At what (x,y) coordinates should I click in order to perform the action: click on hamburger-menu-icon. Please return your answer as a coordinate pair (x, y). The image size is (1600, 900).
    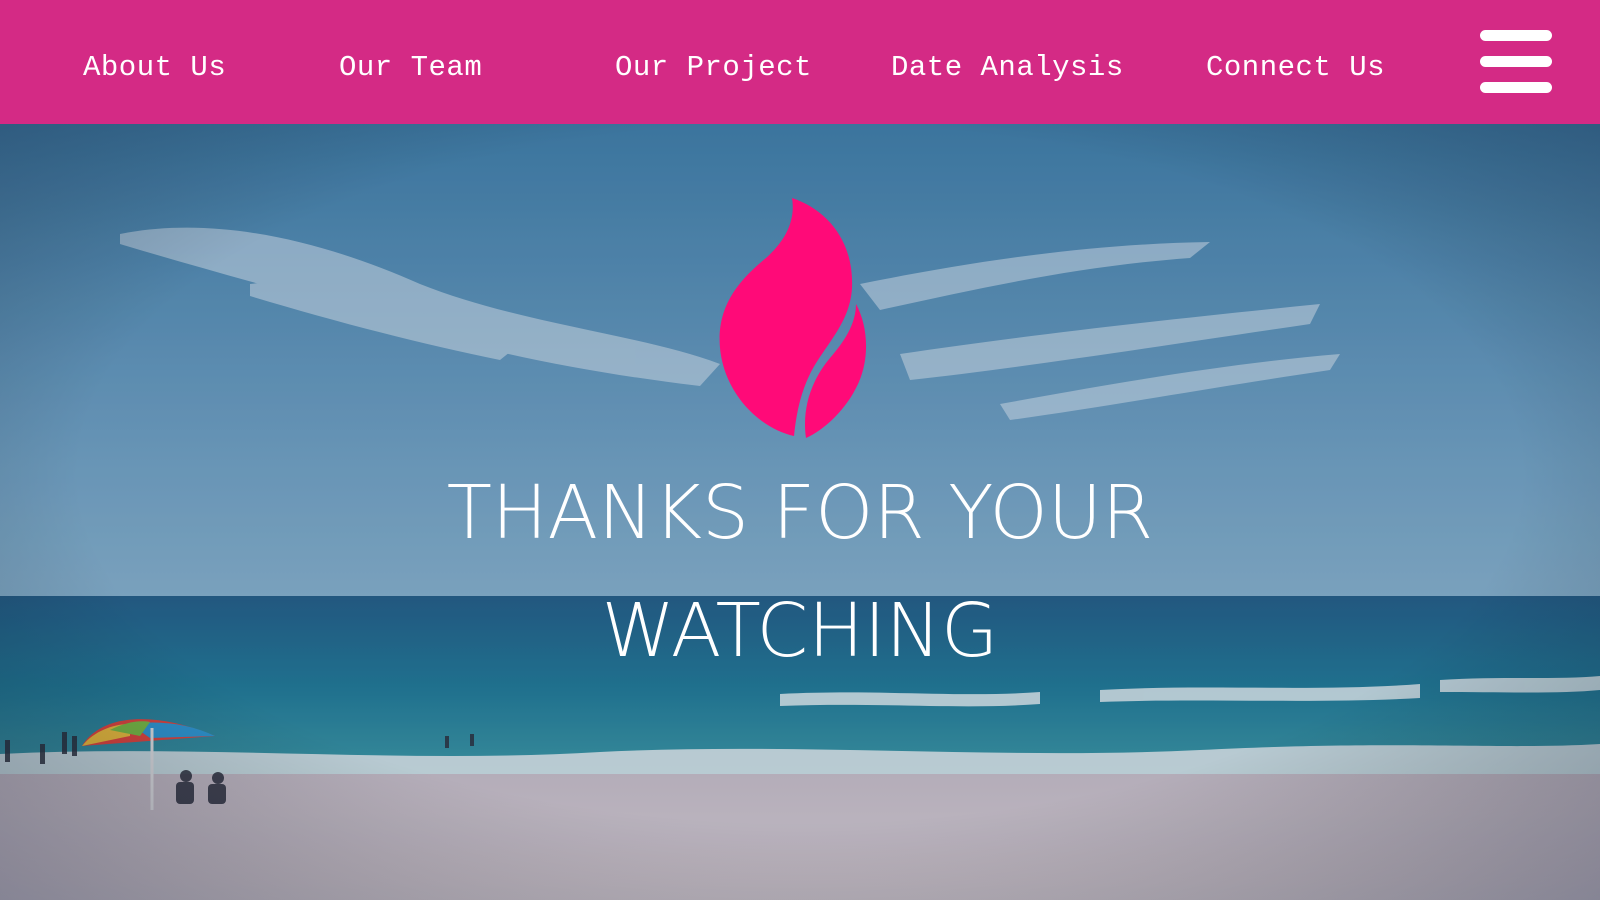
    Looking at the image, I should click on (1516, 62).